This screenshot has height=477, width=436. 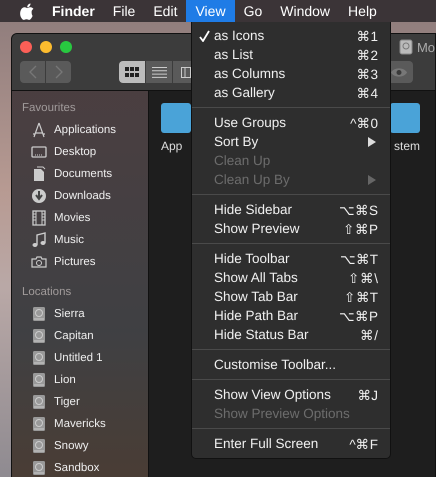 What do you see at coordinates (369, 334) in the screenshot?
I see `shortcut-label: ⌘/` at bounding box center [369, 334].